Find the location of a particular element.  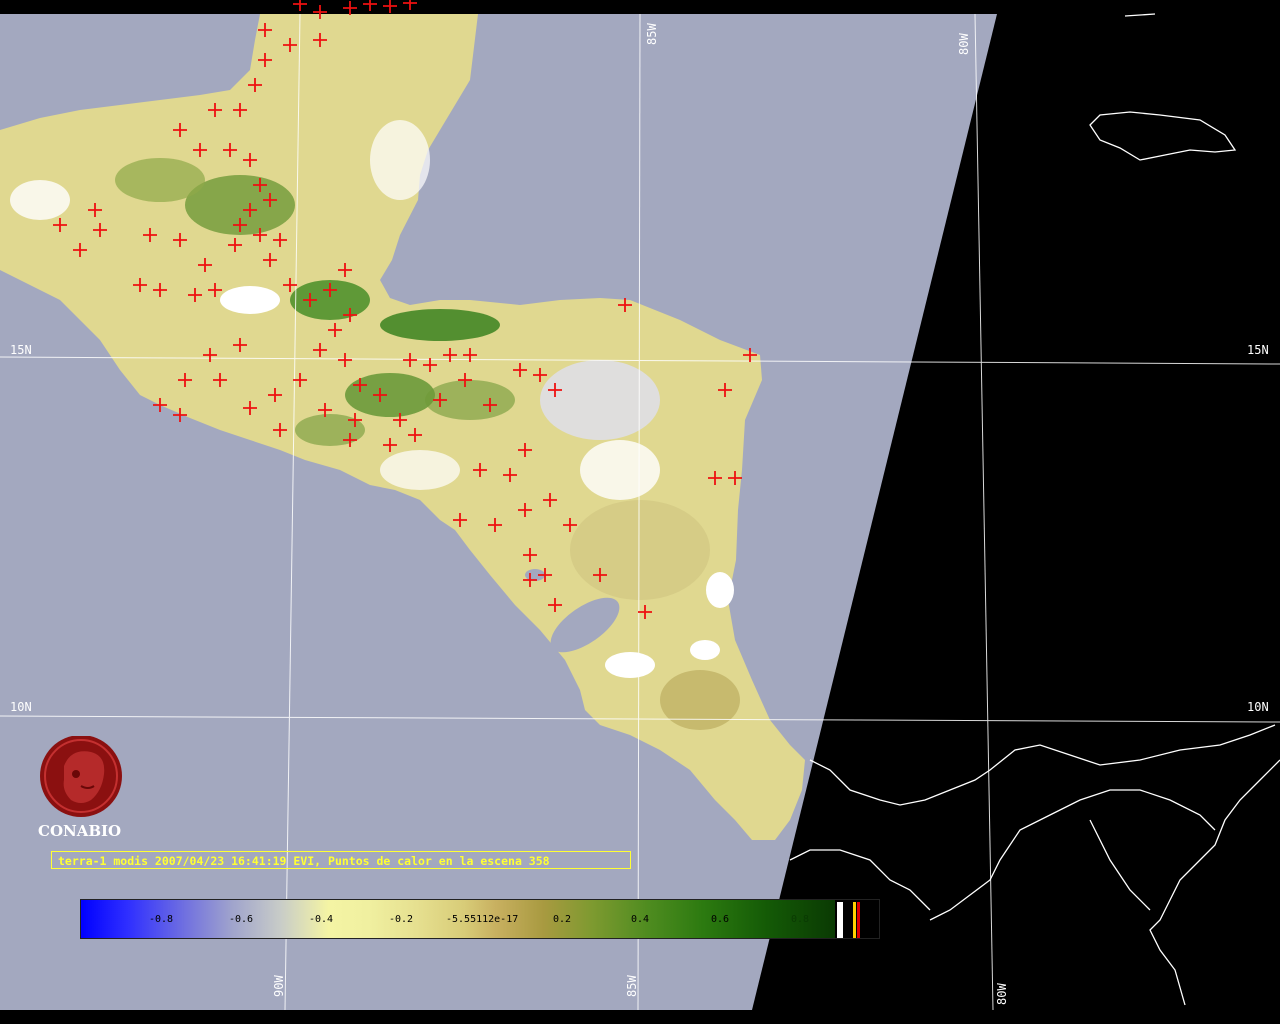

lat-15n-label-right: 15N is located at coordinates (1258, 350).